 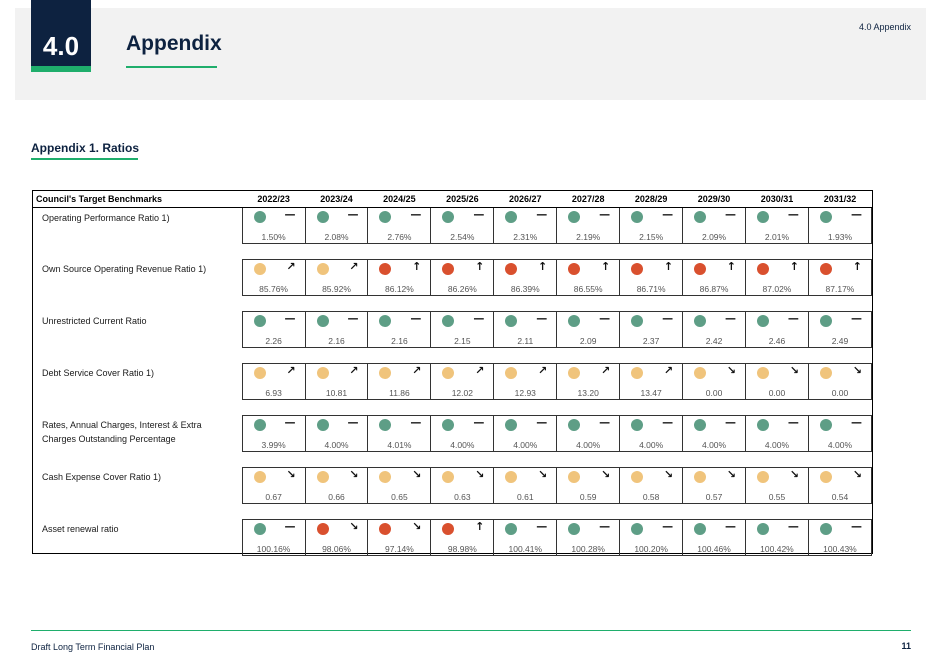 What do you see at coordinates (714, 485) in the screenshot?
I see `ratio-cell: ↘ 0.57` at bounding box center [714, 485].